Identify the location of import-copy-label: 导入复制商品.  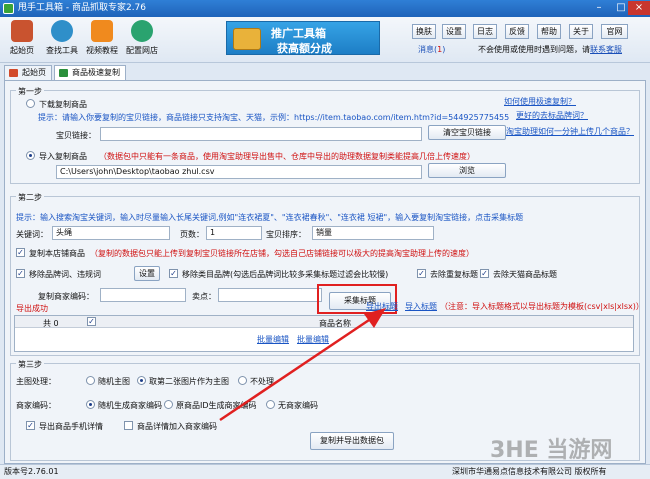
(63, 156).